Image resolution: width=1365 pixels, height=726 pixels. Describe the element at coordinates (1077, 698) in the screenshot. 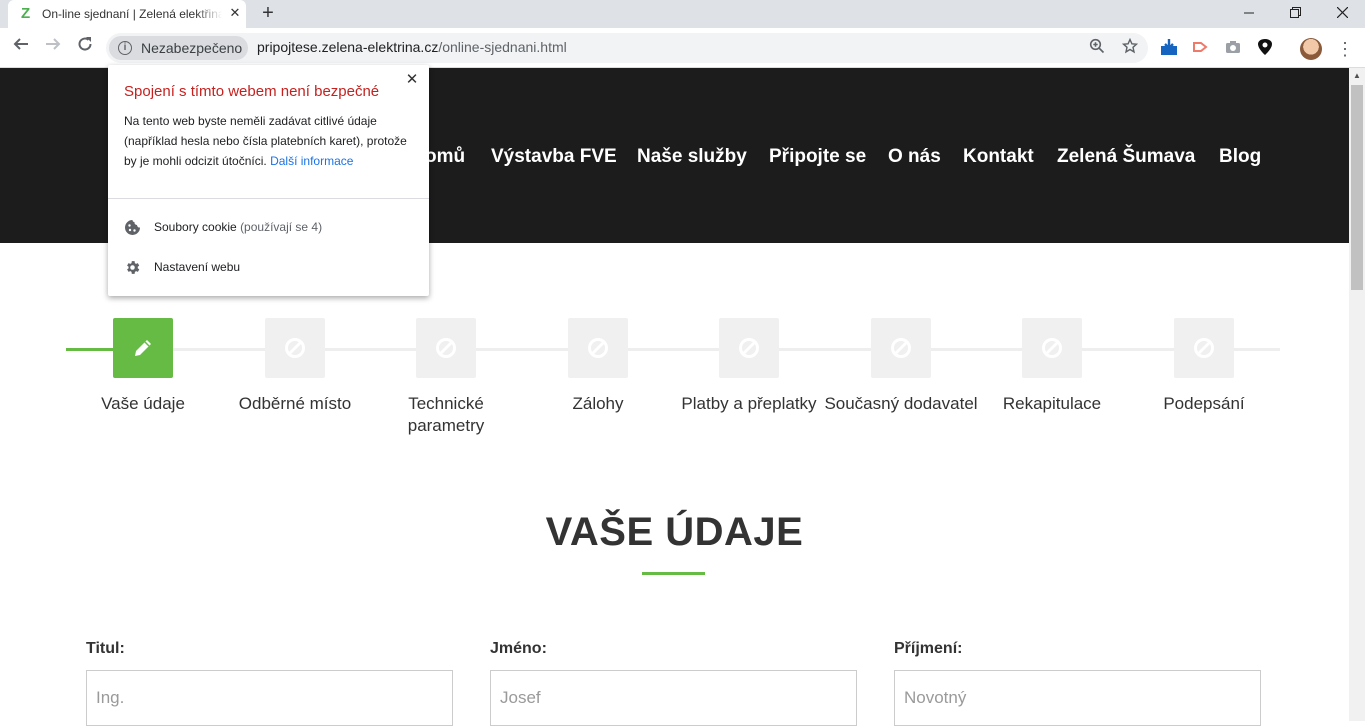

I see `last-name-field` at that location.